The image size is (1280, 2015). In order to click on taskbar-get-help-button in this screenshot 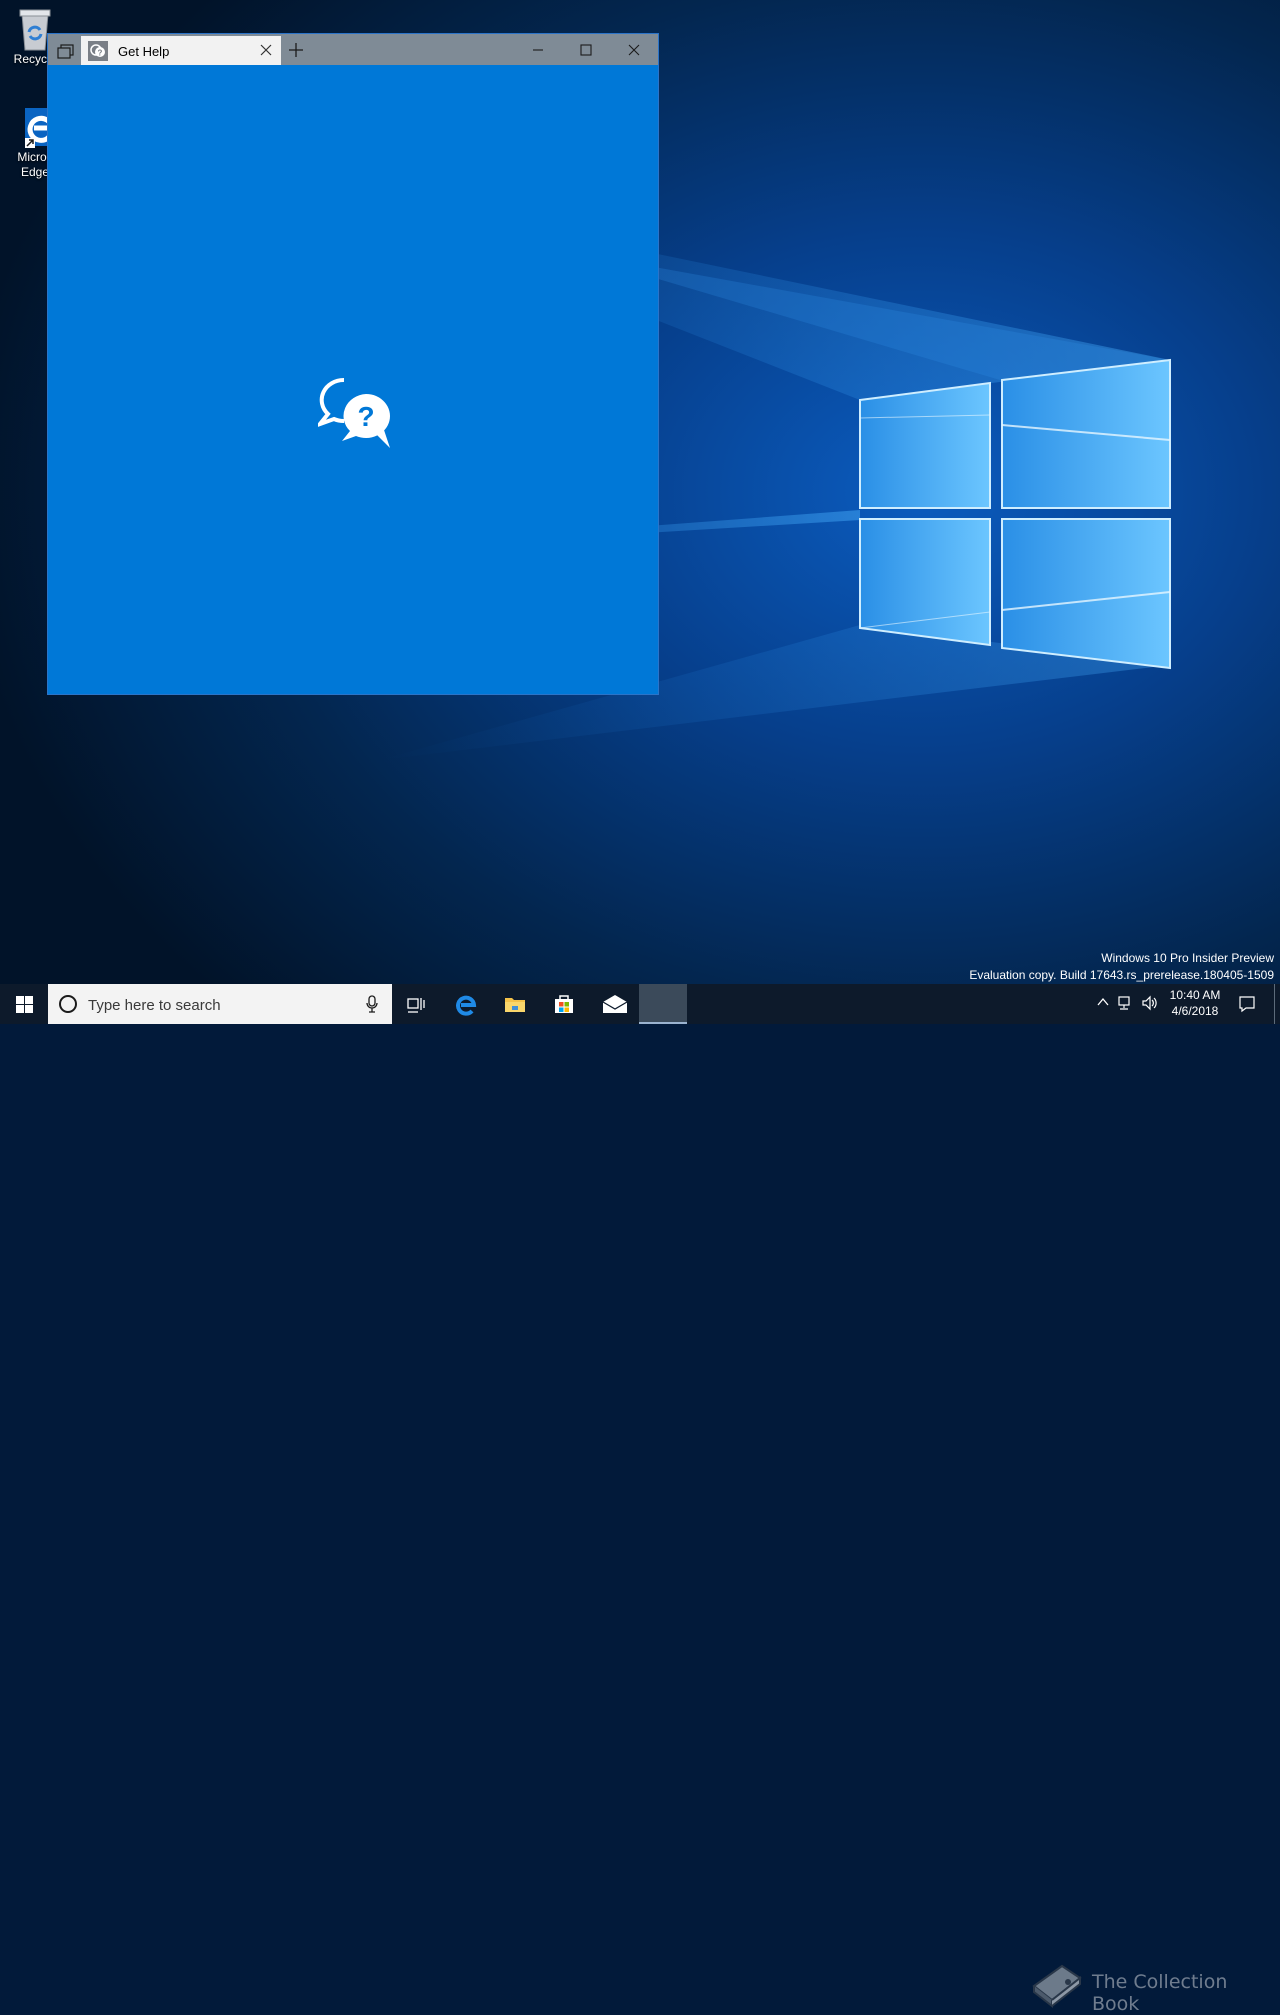, I will do `click(663, 1004)`.